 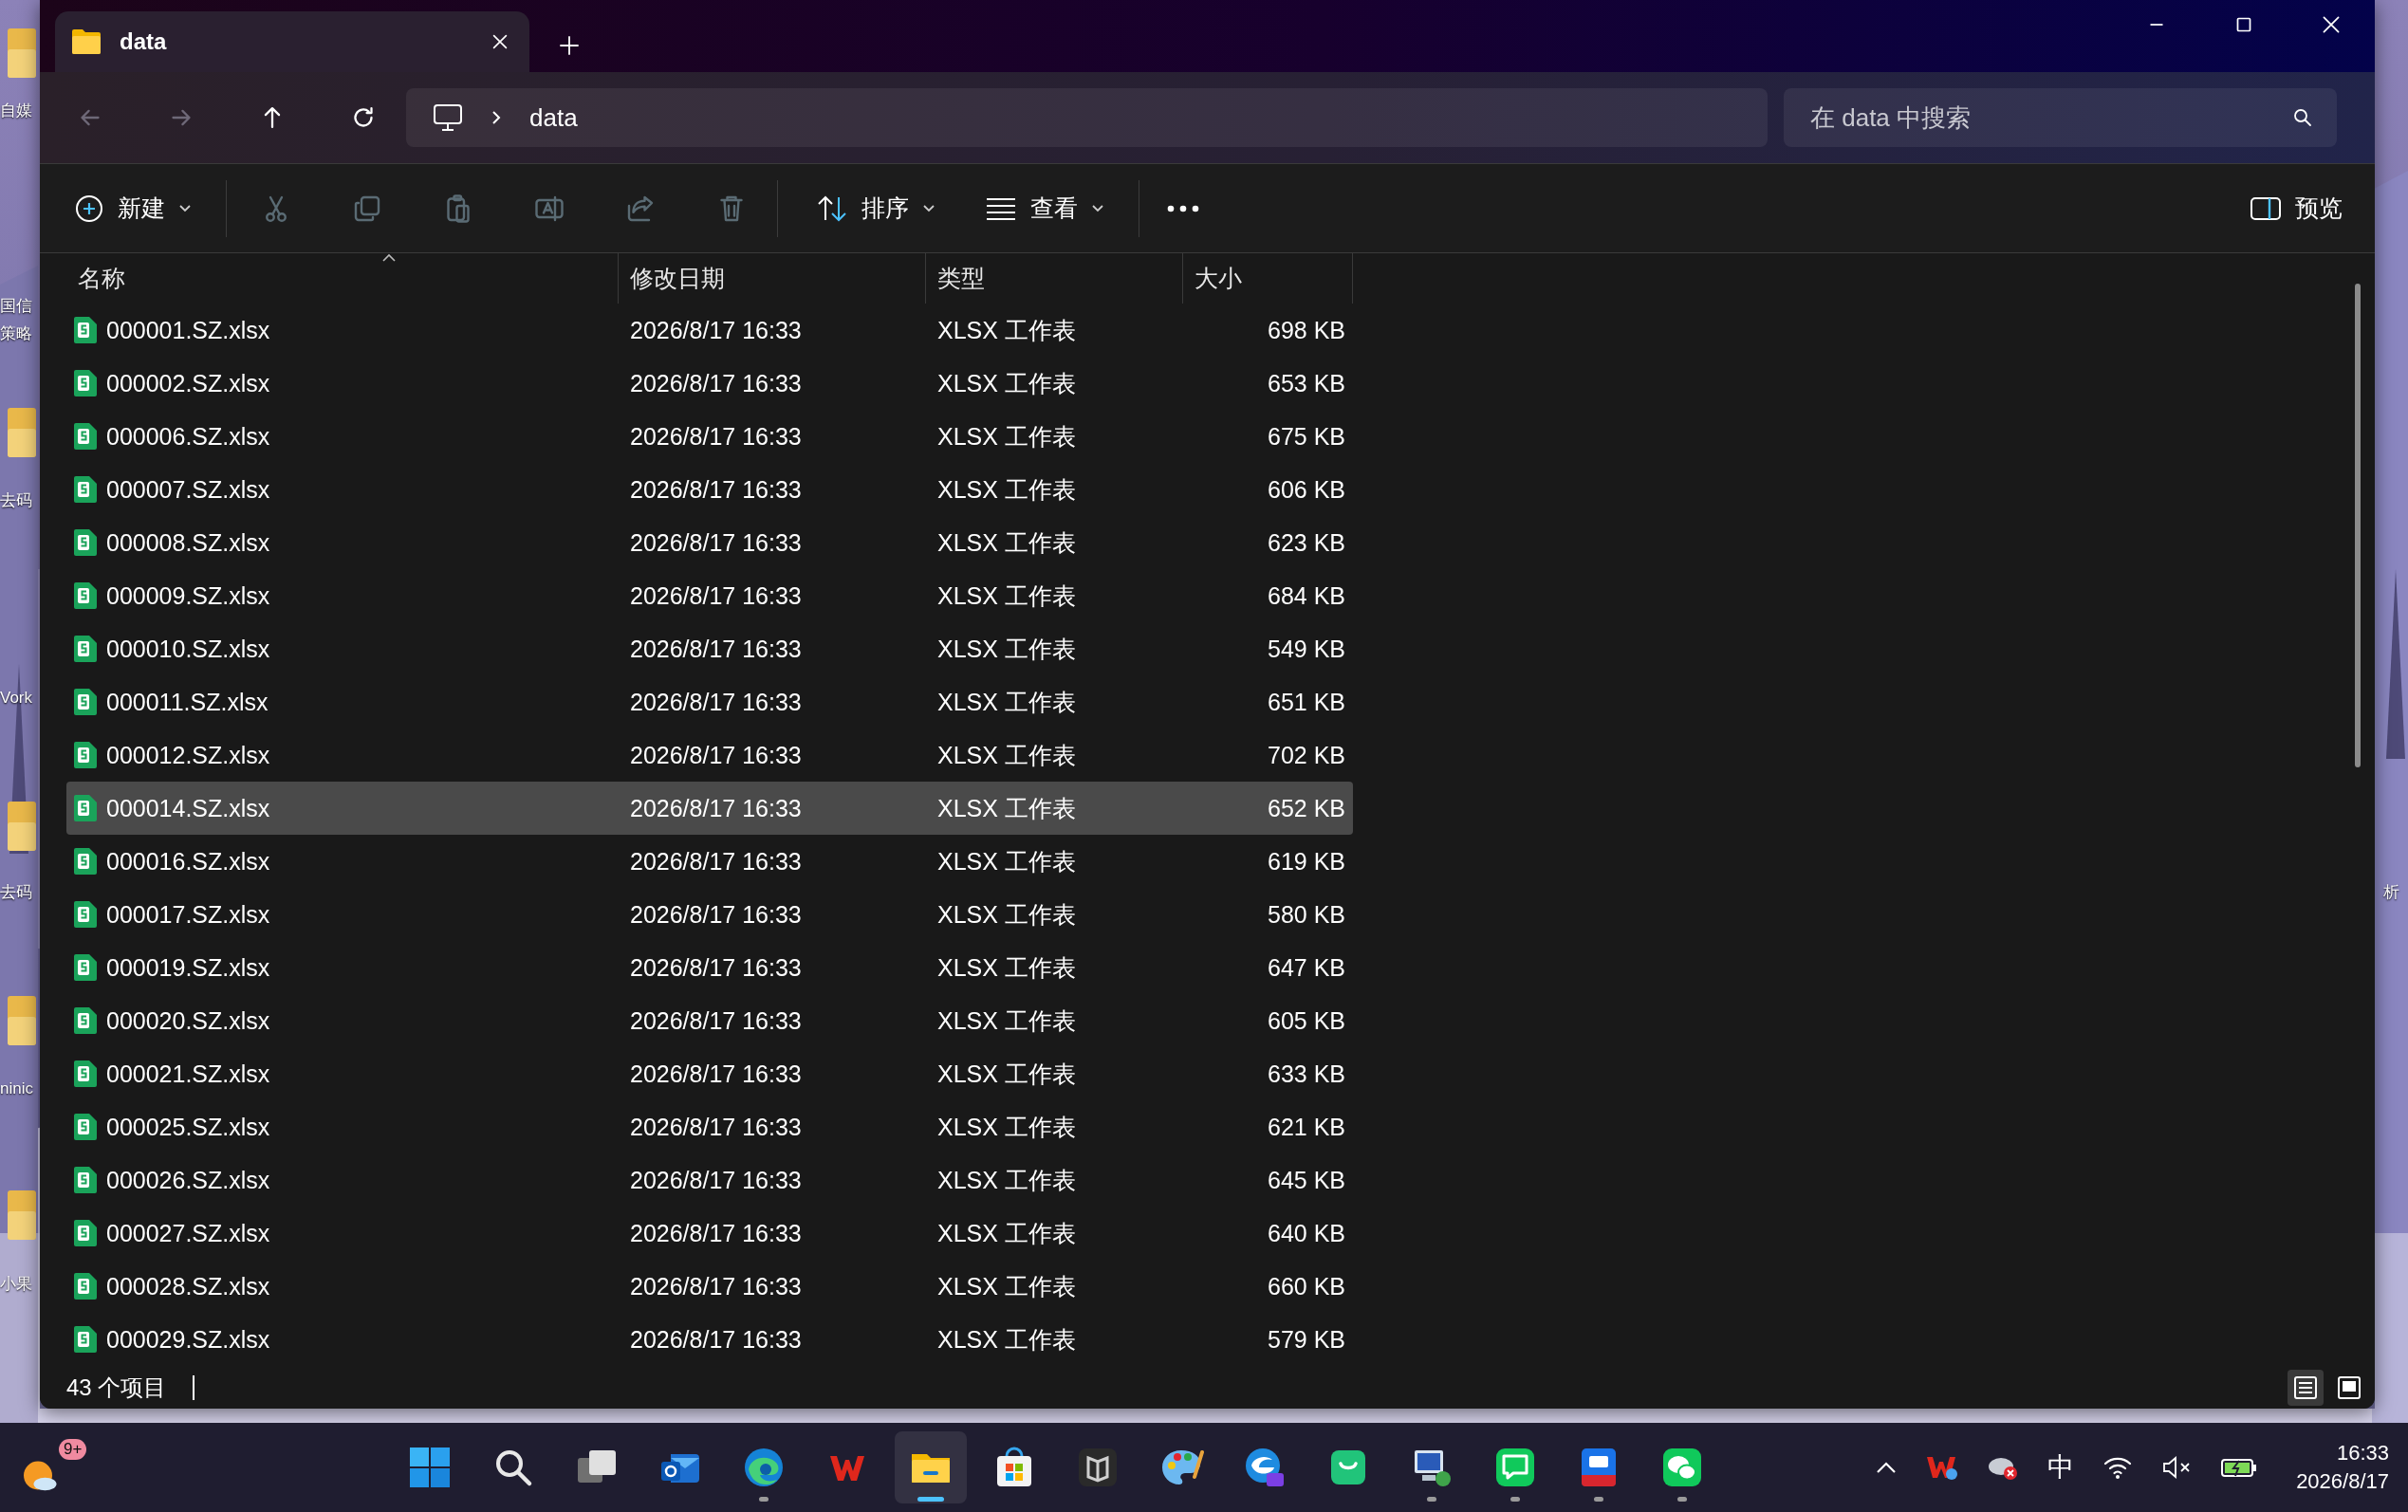 What do you see at coordinates (709, 330) in the screenshot?
I see `file-row: 000001.SZ.xlsx 2026/8/17 16:33 XLSX 工作表 698 KB` at bounding box center [709, 330].